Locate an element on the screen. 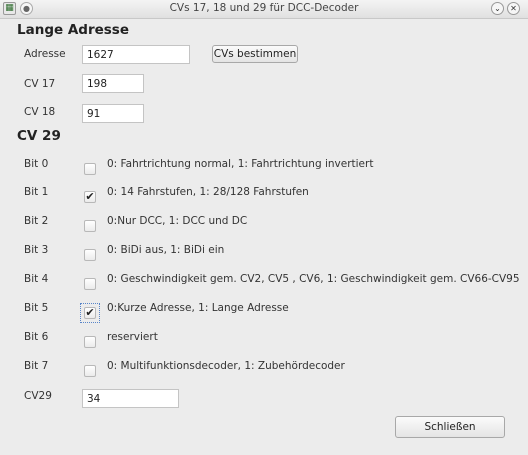 The width and height of the screenshot is (528, 455). cv29-value-input is located at coordinates (130, 398).